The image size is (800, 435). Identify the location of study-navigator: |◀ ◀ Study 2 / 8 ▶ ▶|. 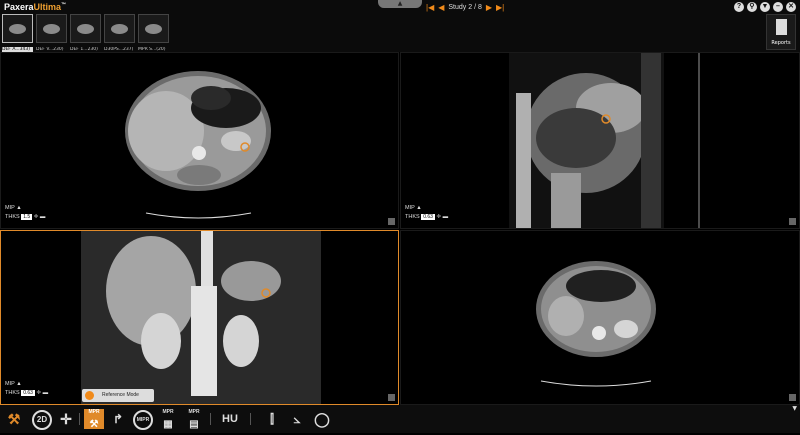
(465, 7).